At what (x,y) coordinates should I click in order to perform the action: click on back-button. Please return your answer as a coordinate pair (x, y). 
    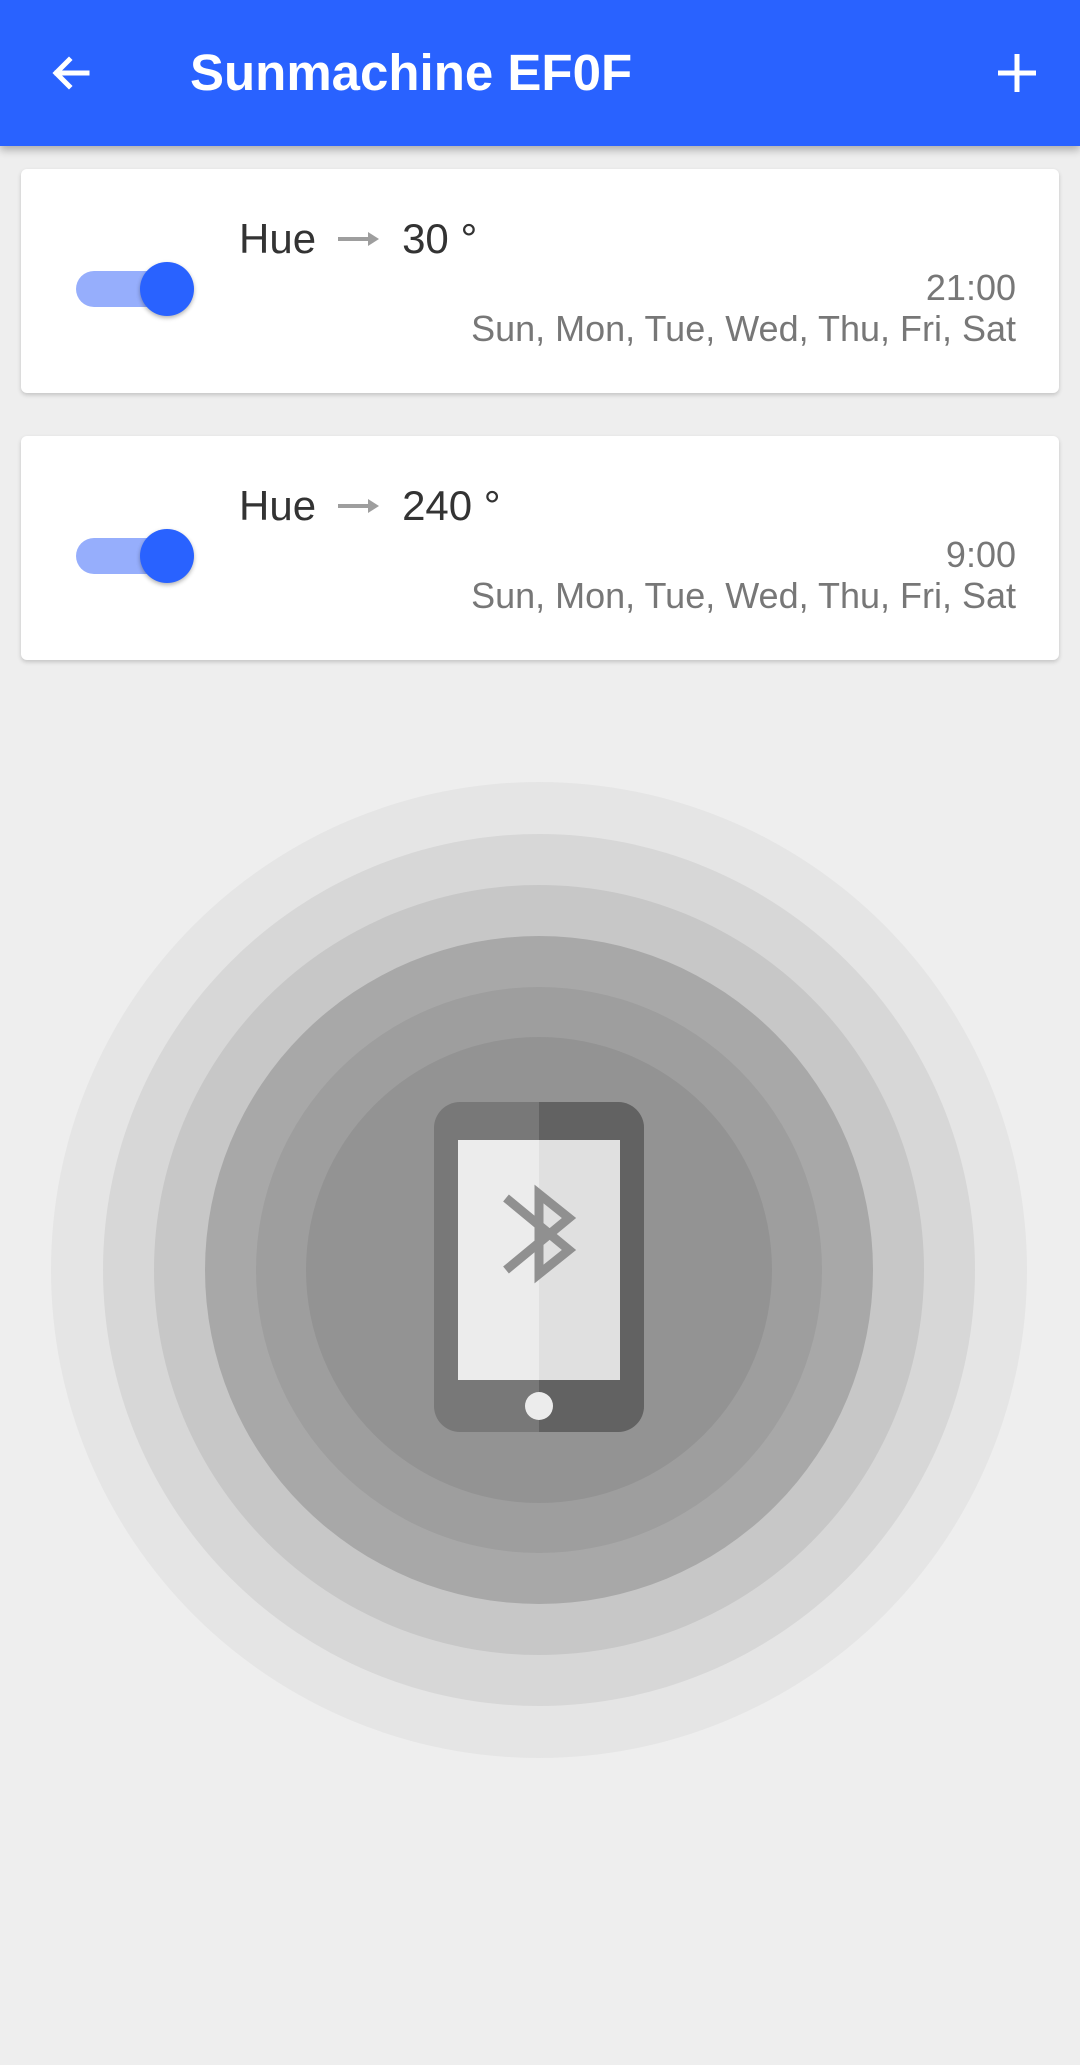
    Looking at the image, I should click on (71, 73).